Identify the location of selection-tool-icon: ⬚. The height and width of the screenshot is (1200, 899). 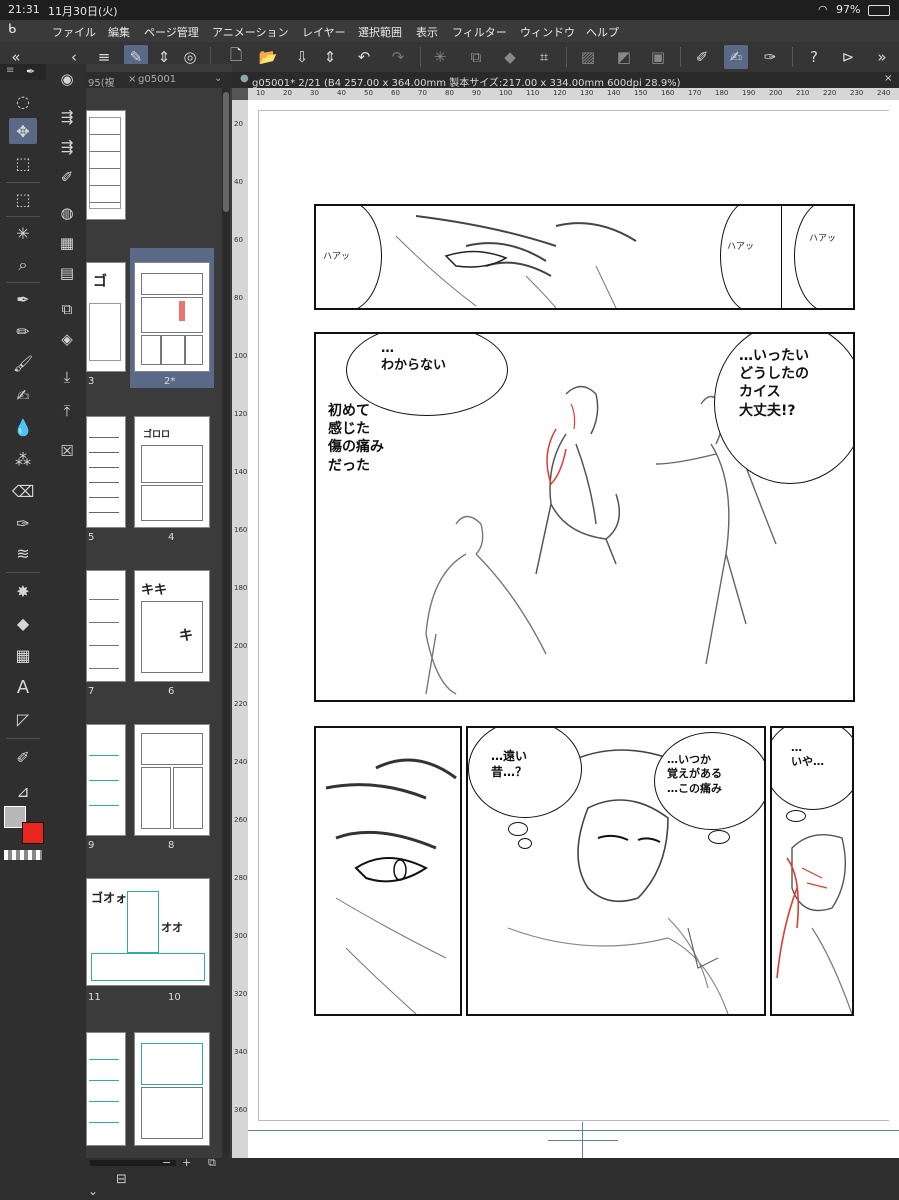
(23, 199).